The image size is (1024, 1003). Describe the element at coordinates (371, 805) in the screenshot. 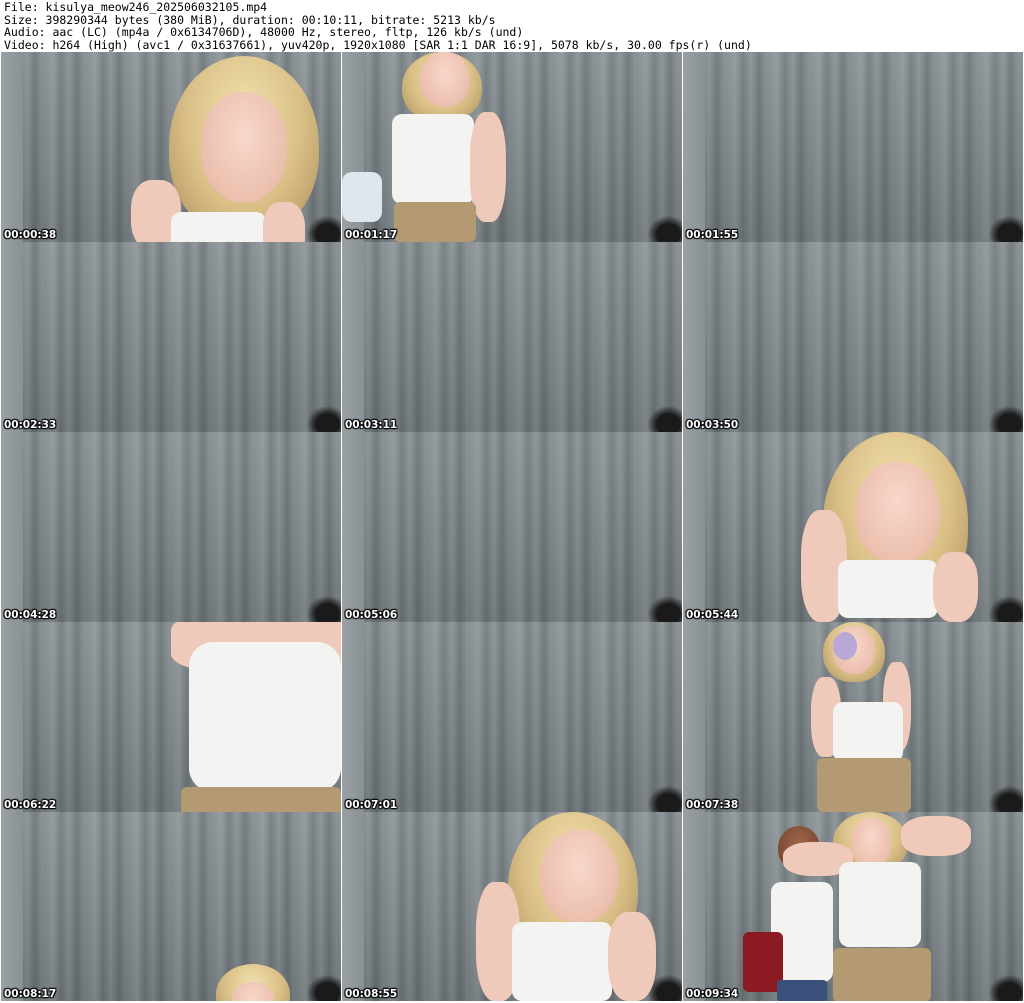

I see `frame-timestamp: 00:07:01` at that location.